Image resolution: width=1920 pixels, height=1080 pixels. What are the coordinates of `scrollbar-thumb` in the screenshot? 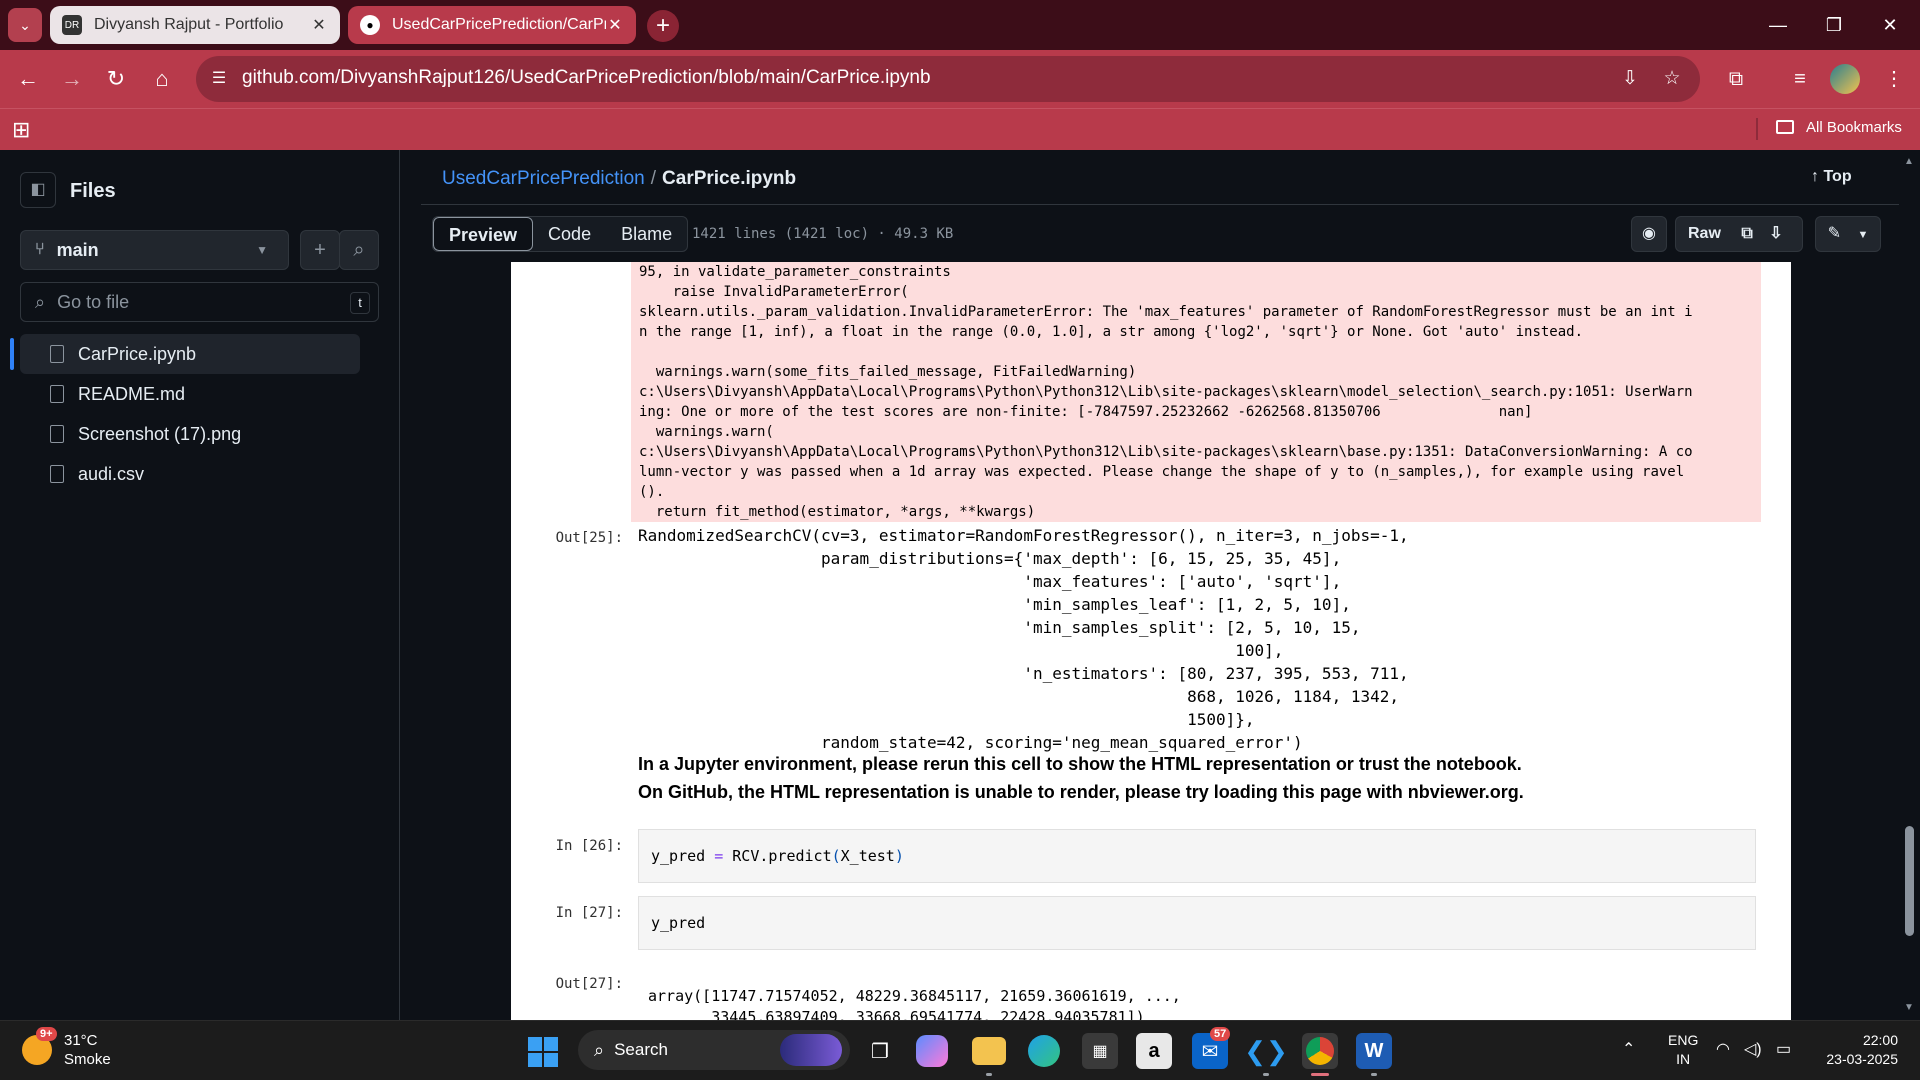 It's located at (1909, 881).